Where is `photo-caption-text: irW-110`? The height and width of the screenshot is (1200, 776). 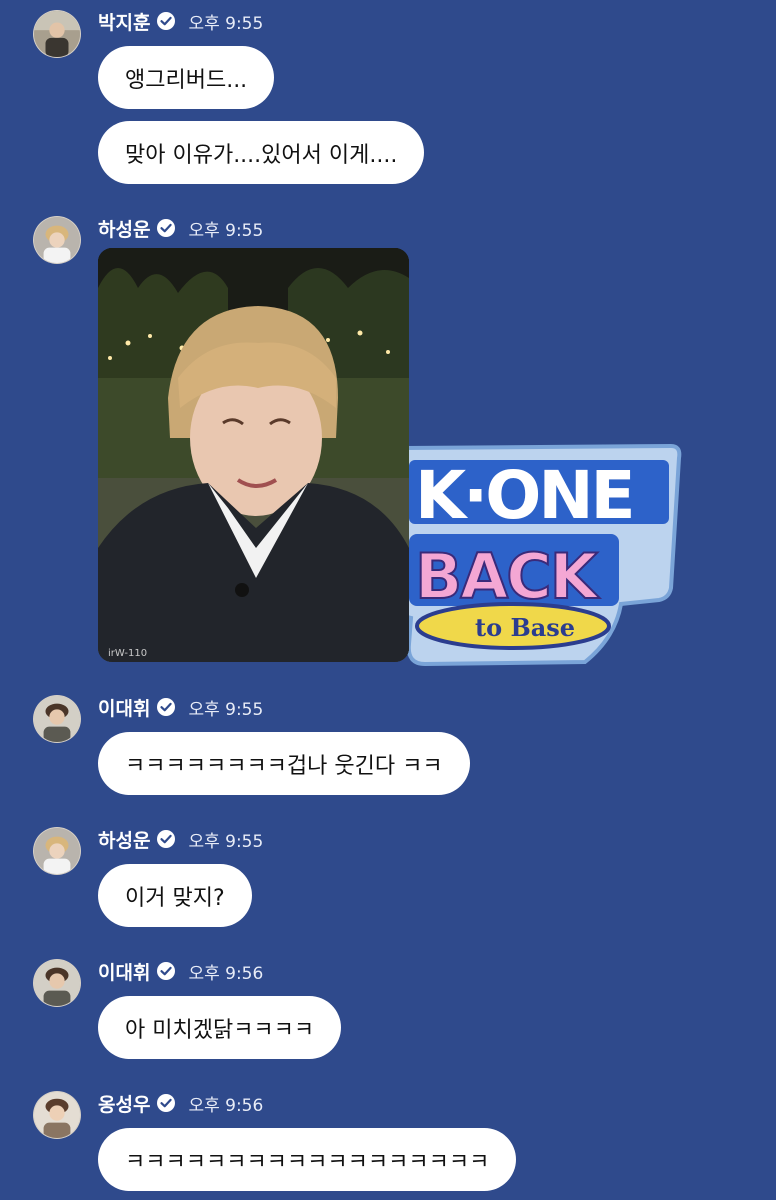
photo-caption-text: irW-110 is located at coordinates (127, 653).